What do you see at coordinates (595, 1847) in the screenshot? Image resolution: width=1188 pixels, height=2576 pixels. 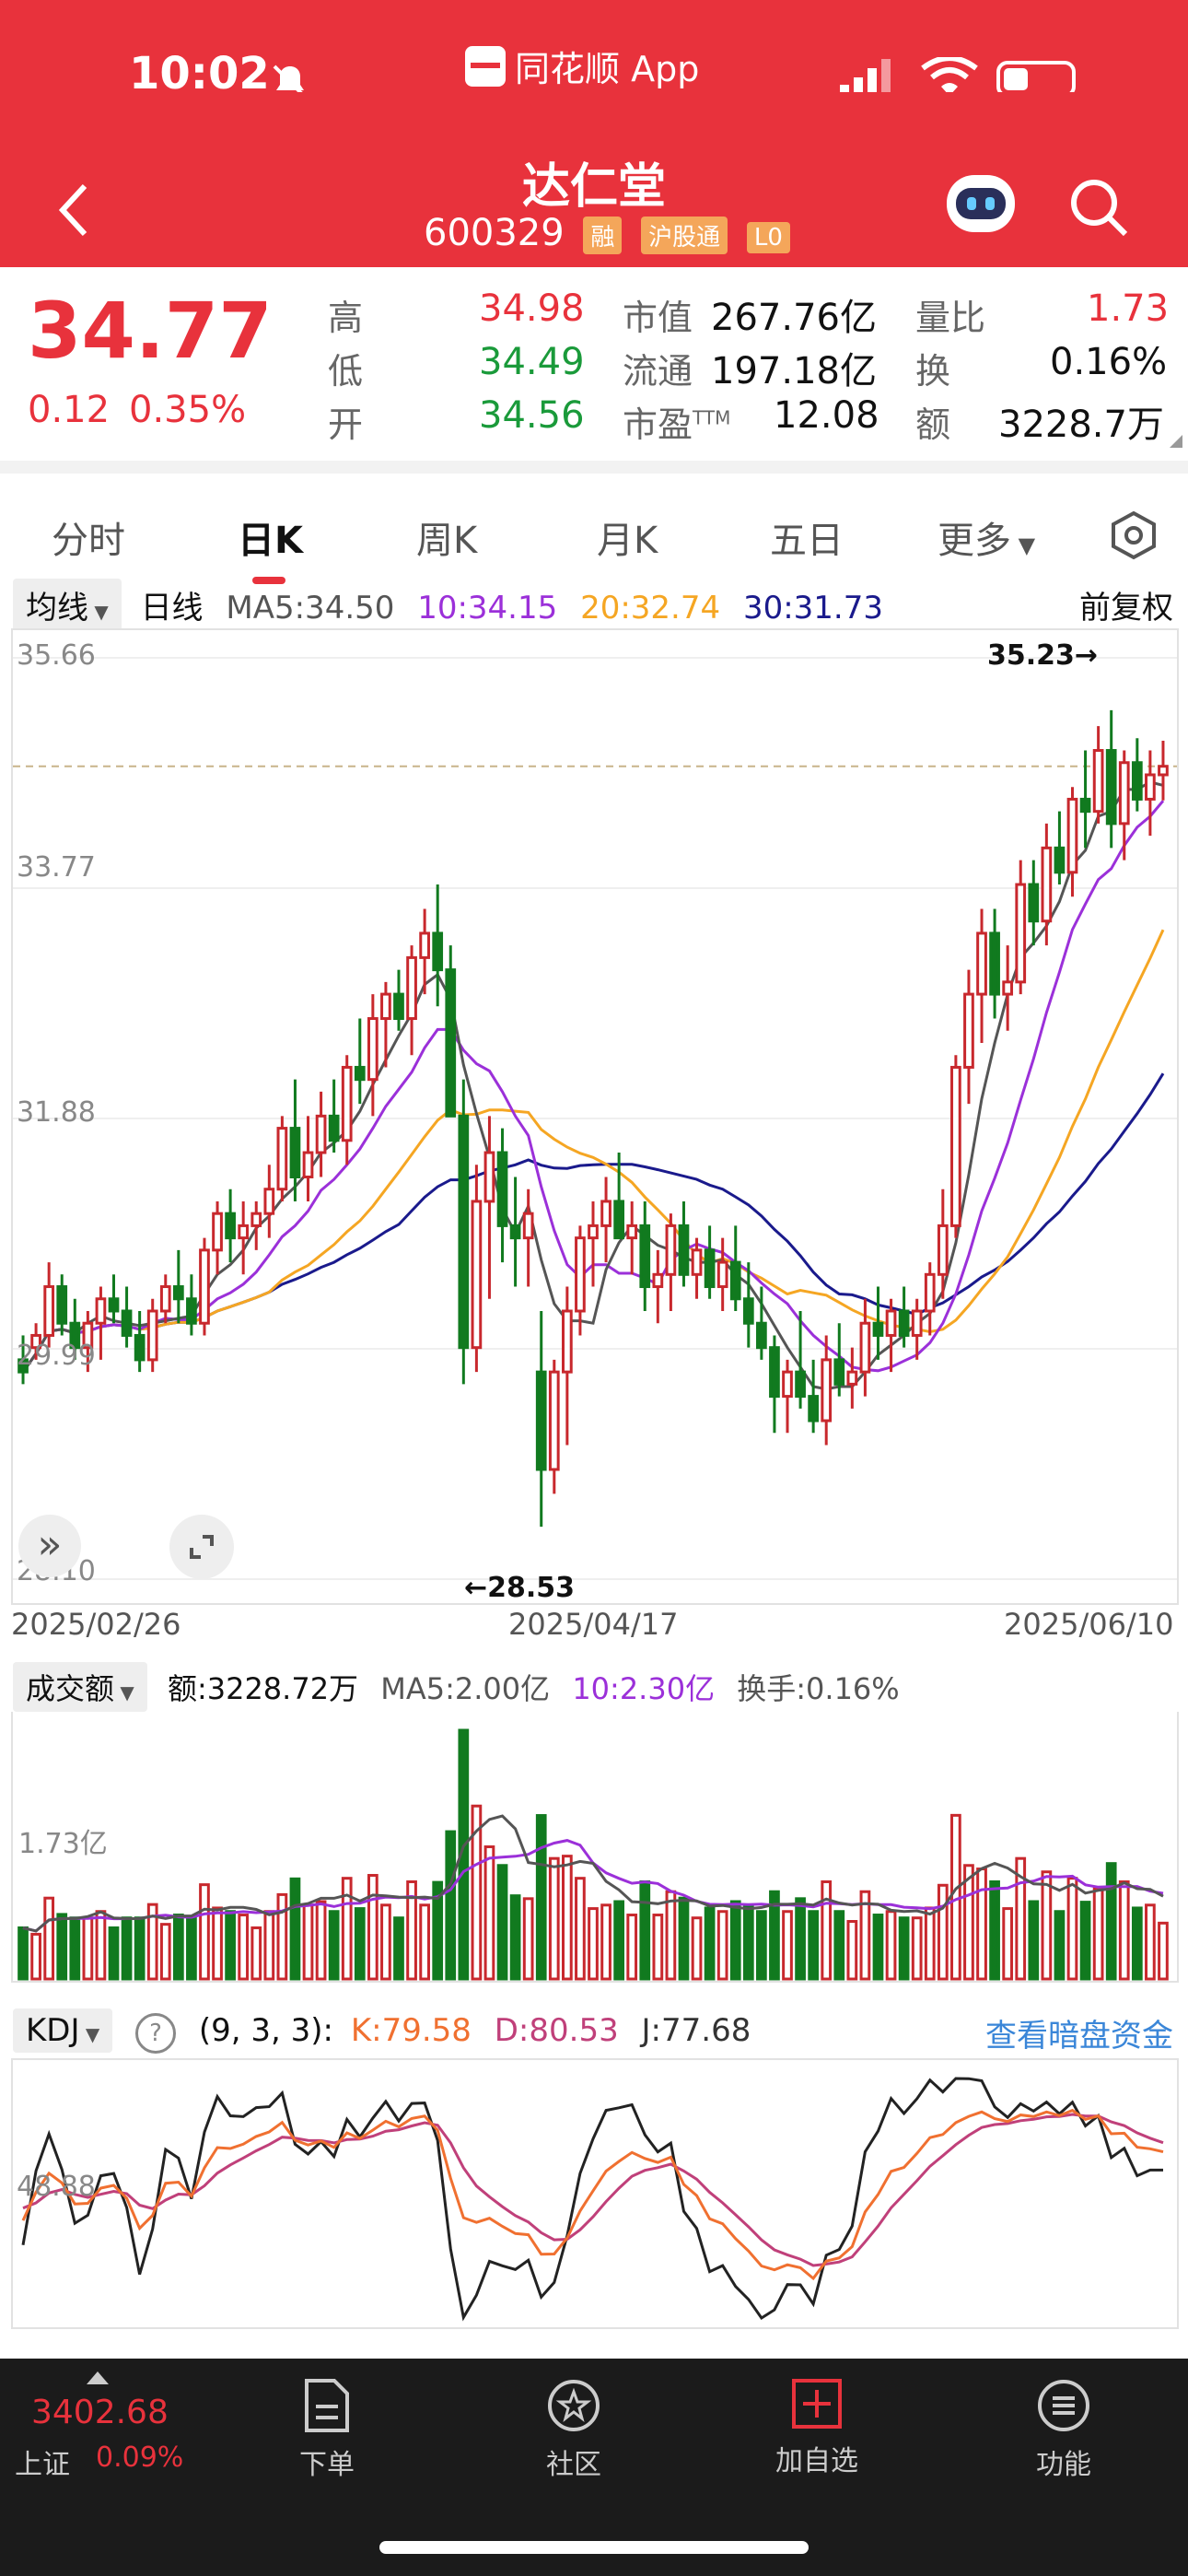 I see `volume-chart: 1.73亿` at bounding box center [595, 1847].